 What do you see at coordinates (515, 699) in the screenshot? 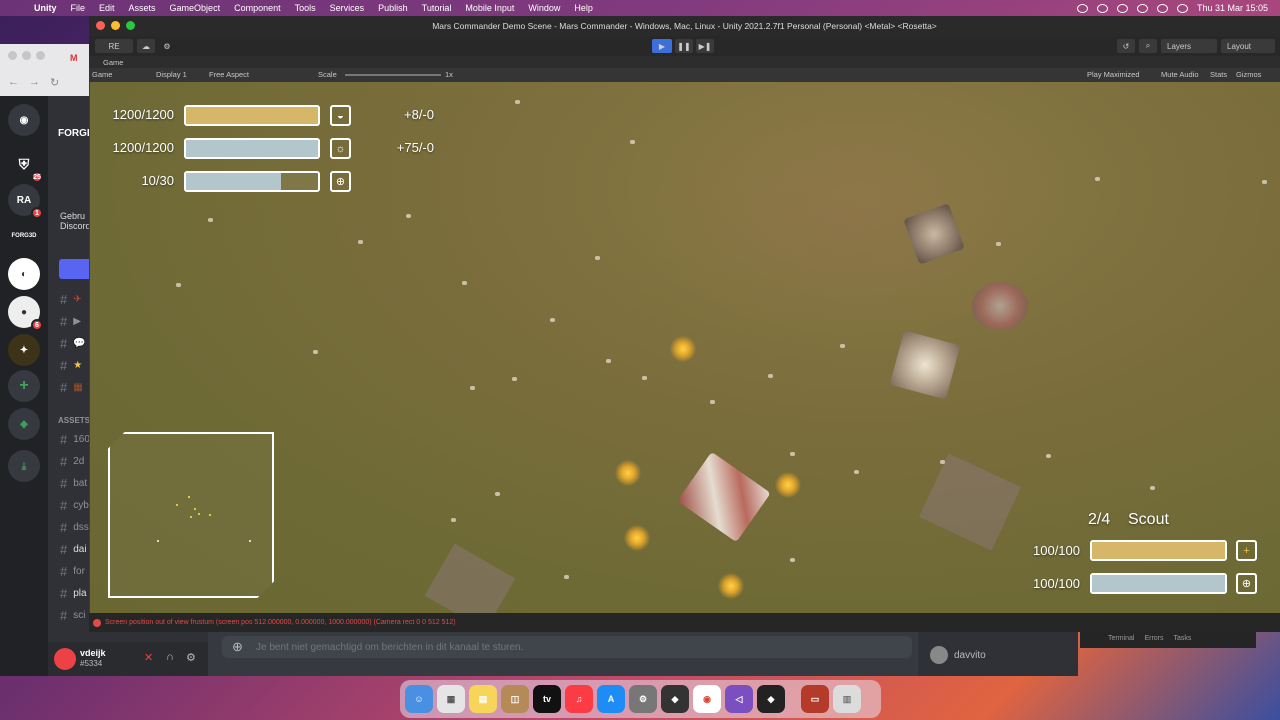
I see `archive-icon: ◫` at bounding box center [515, 699].